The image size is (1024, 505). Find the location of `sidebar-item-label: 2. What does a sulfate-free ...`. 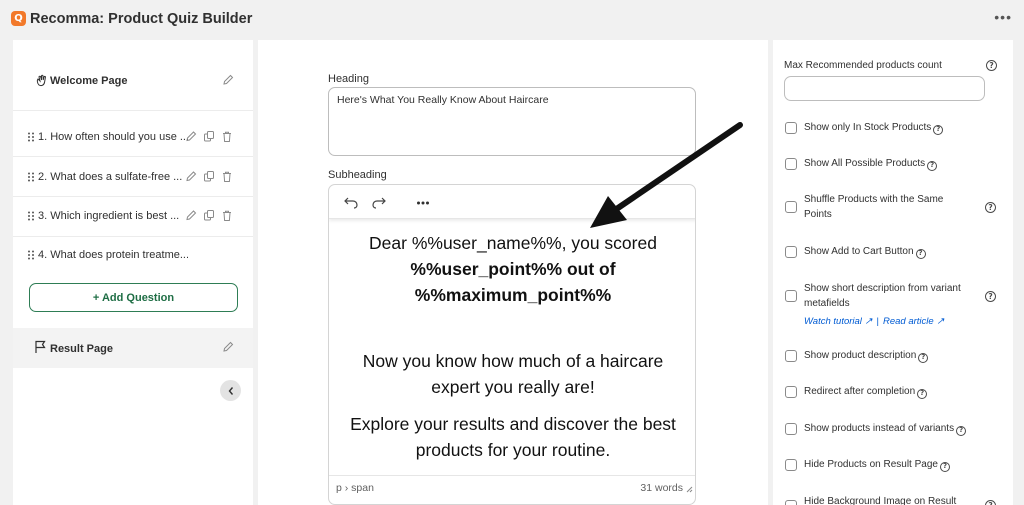

sidebar-item-label: 2. What does a sulfate-free ... is located at coordinates (110, 177).